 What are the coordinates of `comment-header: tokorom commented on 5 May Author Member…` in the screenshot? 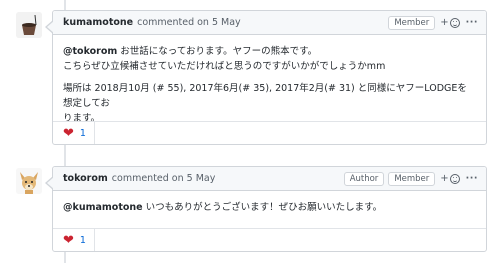 It's located at (269, 179).